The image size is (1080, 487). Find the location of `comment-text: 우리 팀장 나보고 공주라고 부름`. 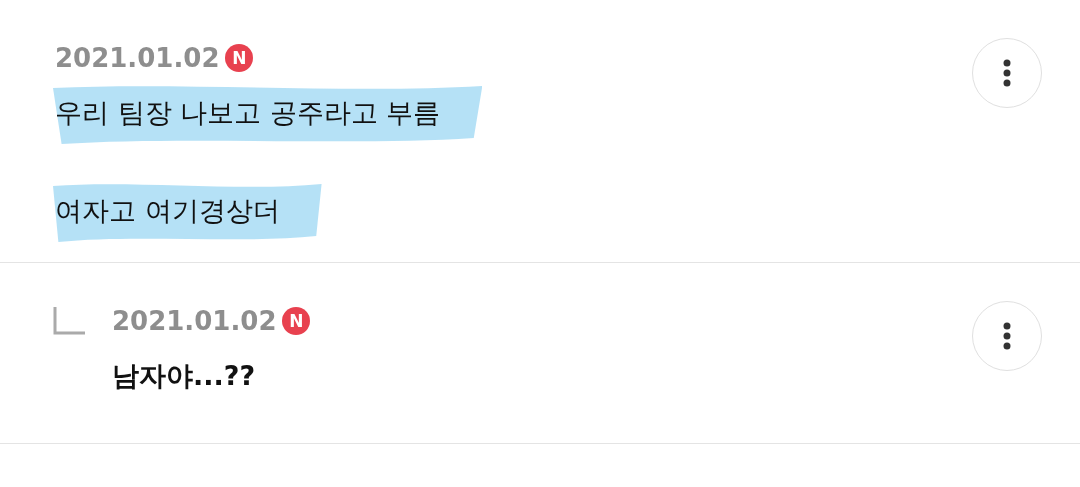

comment-text: 우리 팀장 나보고 공주라고 부름 is located at coordinates (248, 112).